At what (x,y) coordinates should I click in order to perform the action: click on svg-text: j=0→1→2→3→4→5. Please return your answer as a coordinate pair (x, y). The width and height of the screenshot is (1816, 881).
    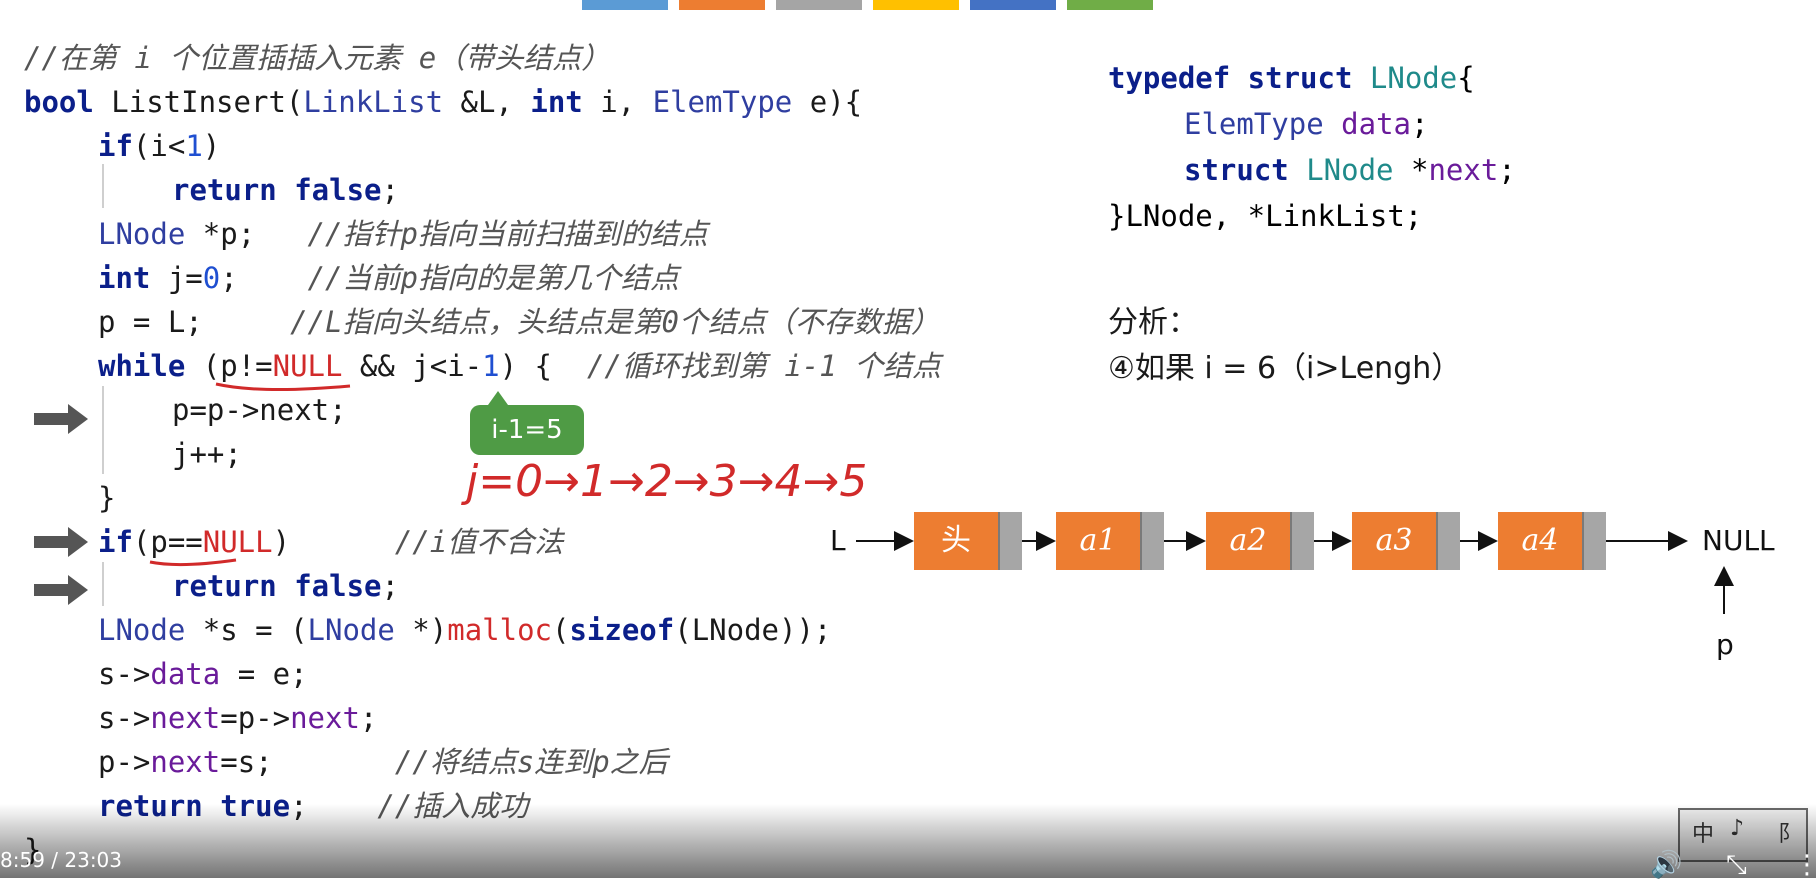
    Looking at the image, I should click on (664, 481).